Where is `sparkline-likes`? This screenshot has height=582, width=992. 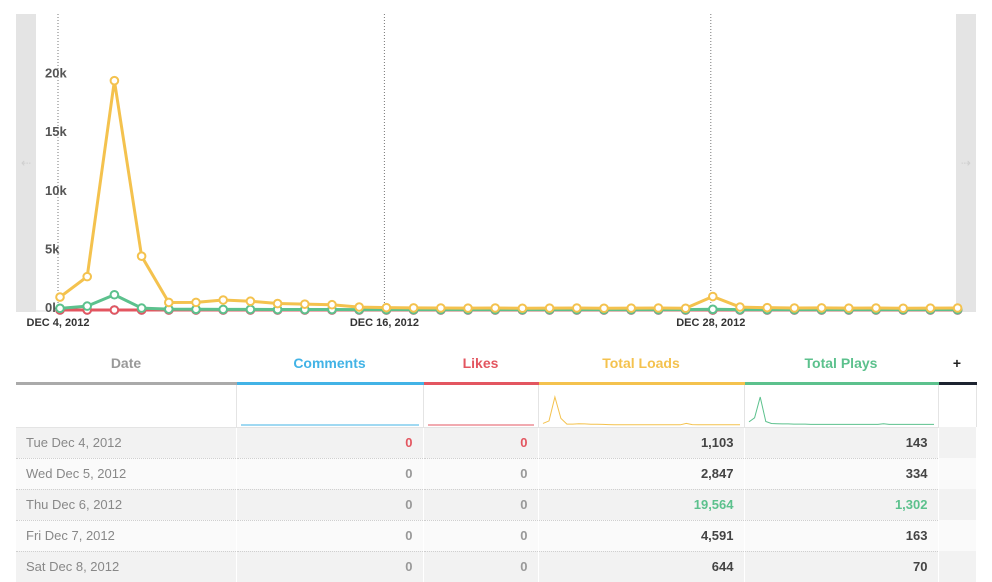 sparkline-likes is located at coordinates (480, 424).